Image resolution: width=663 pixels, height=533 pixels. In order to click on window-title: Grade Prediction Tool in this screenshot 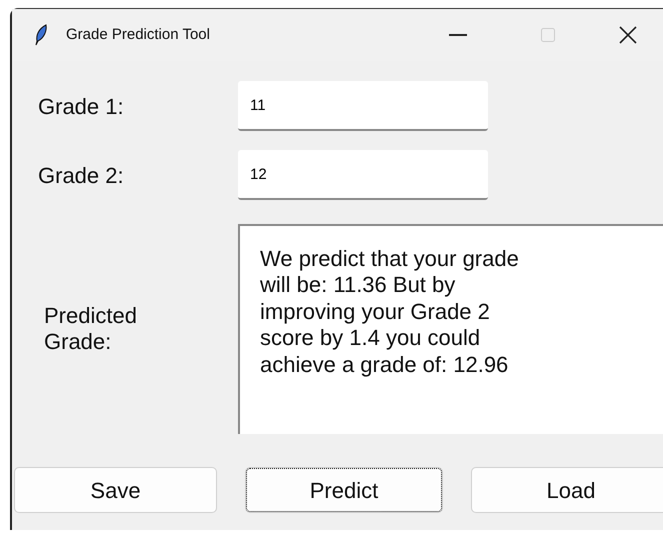, I will do `click(138, 34)`.